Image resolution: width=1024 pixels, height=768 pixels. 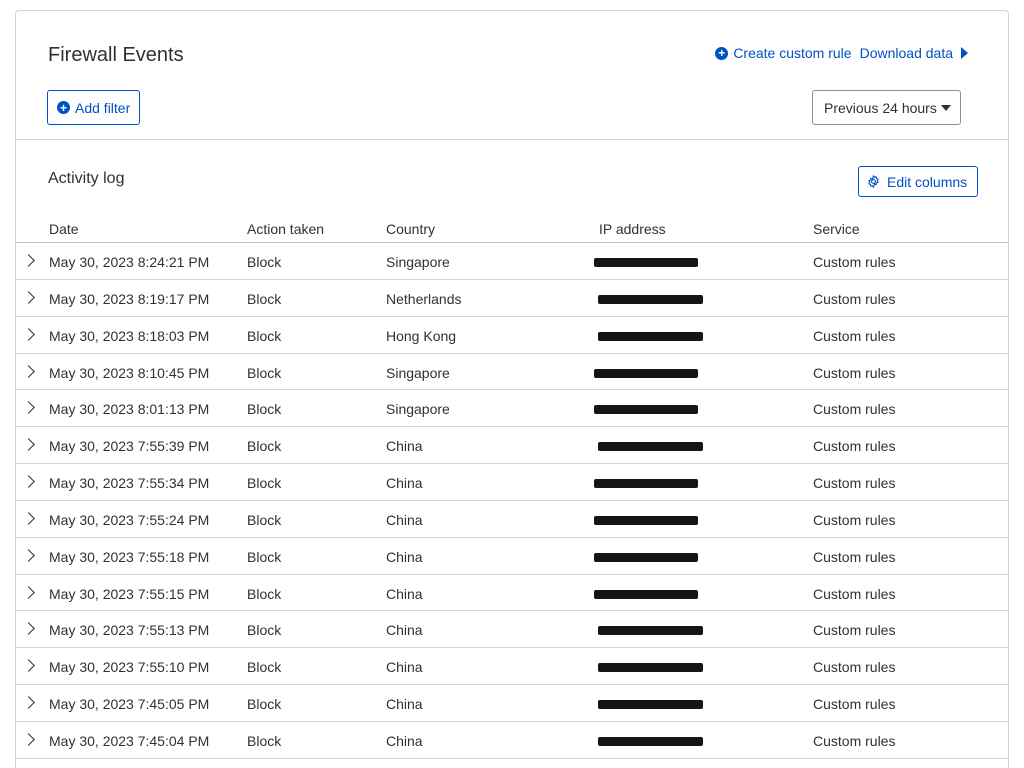 I want to click on cell-date: May 30, 2023 7:55:15 PM, so click(x=129, y=593).